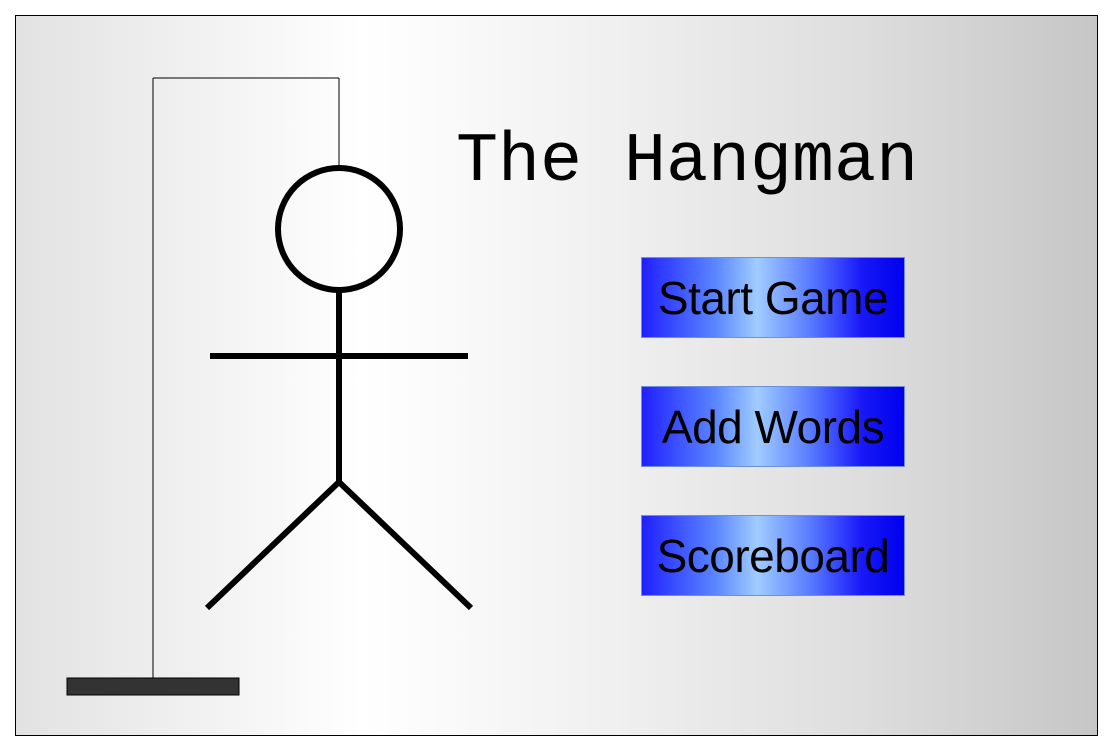  What do you see at coordinates (773, 555) in the screenshot?
I see `scoreboard-button: Scoreboard` at bounding box center [773, 555].